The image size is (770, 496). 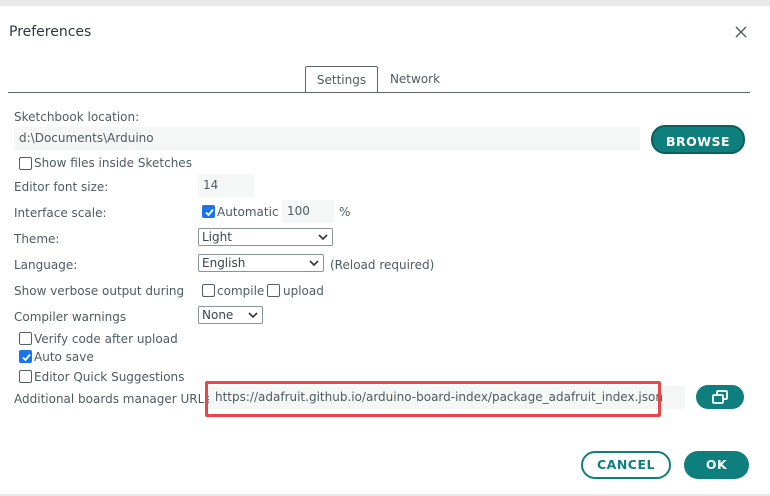 What do you see at coordinates (698, 139) in the screenshot?
I see `browse-button: BROWSE` at bounding box center [698, 139].